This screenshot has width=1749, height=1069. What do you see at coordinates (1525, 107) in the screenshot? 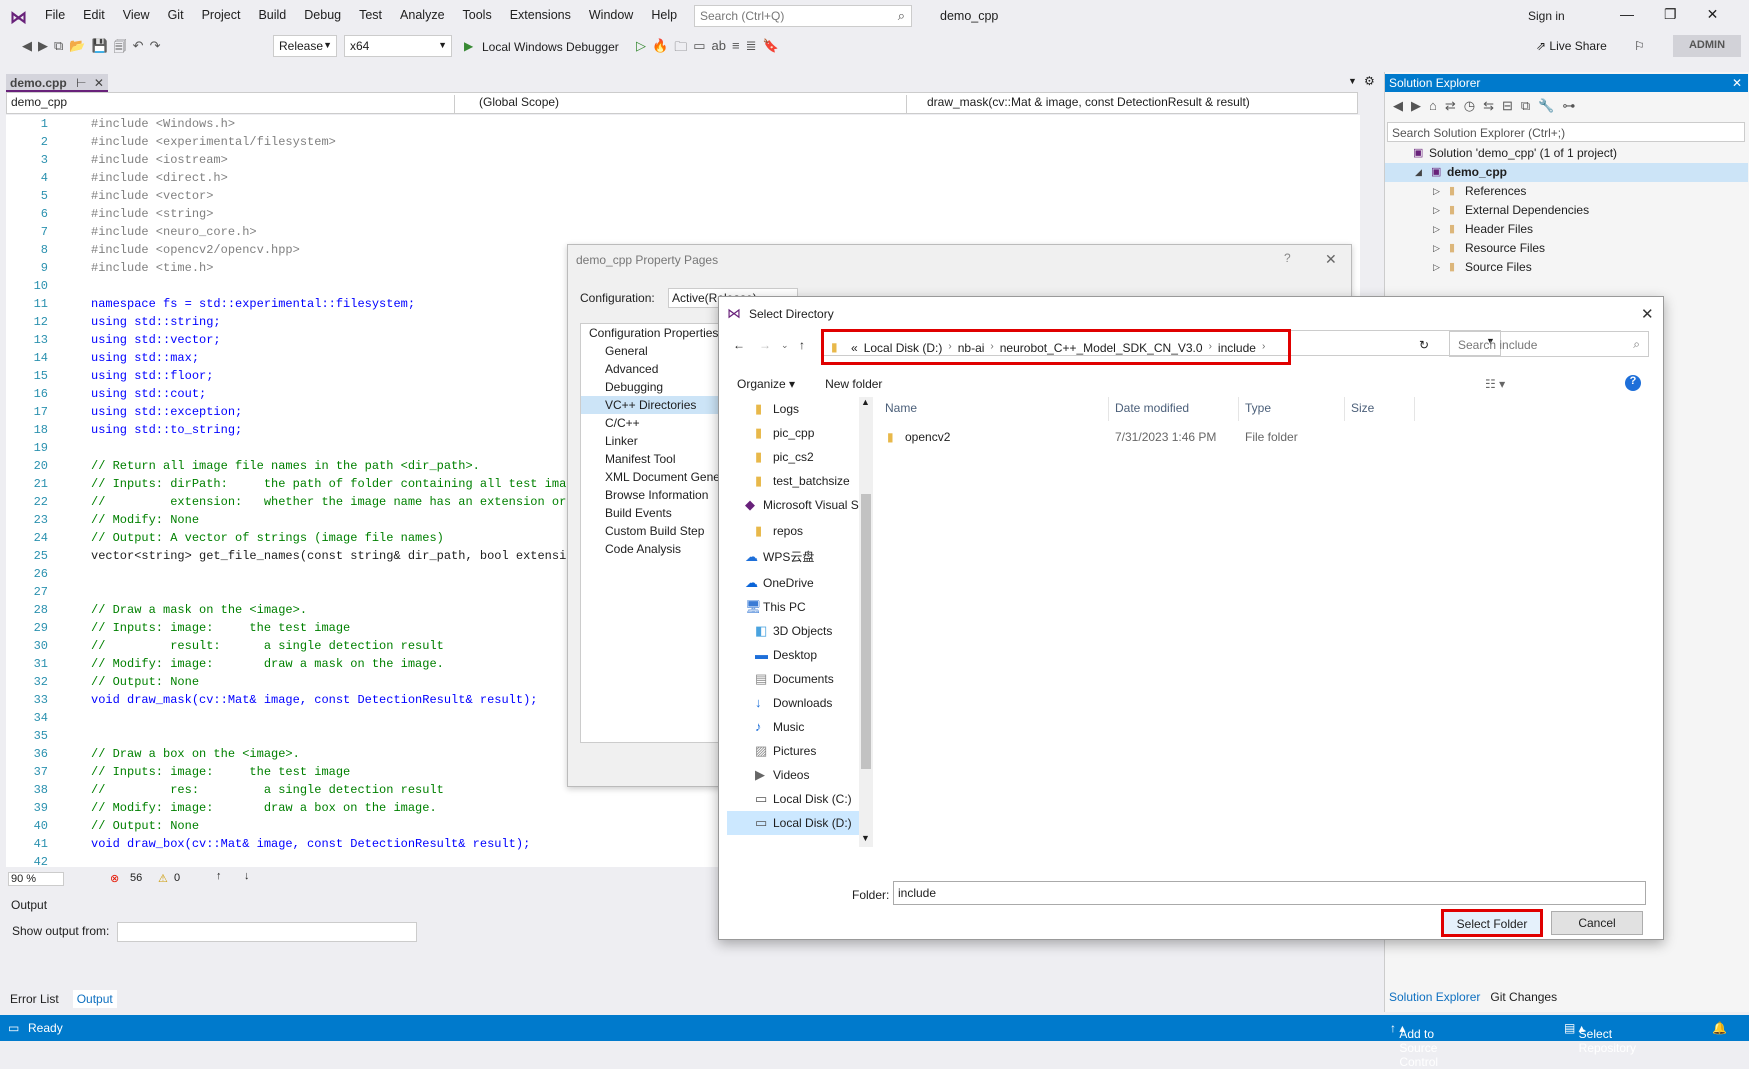
I see `show-all-files-icon: ⧉` at bounding box center [1525, 107].